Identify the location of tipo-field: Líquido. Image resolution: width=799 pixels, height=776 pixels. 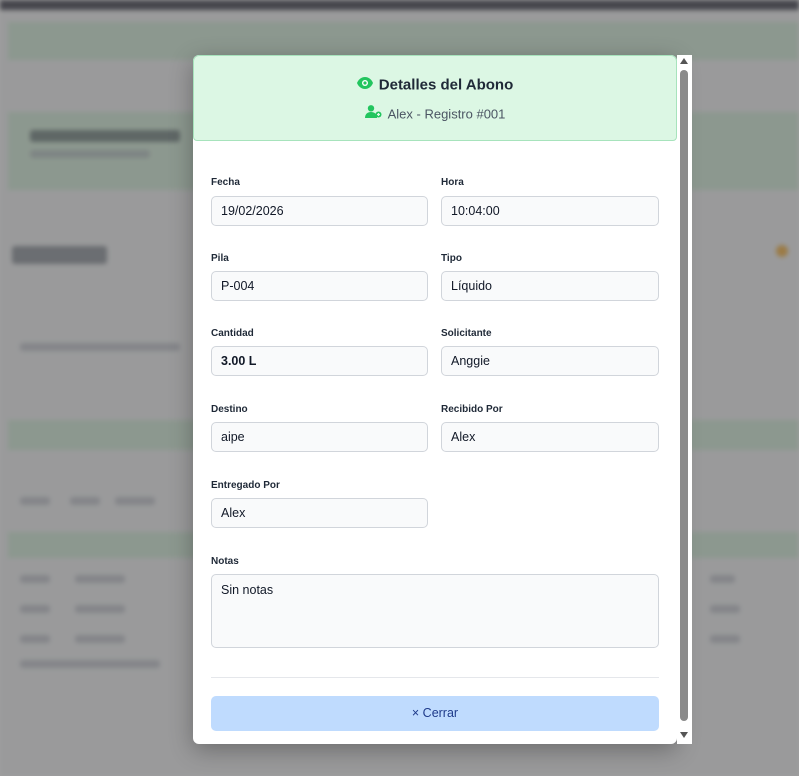
(550, 286).